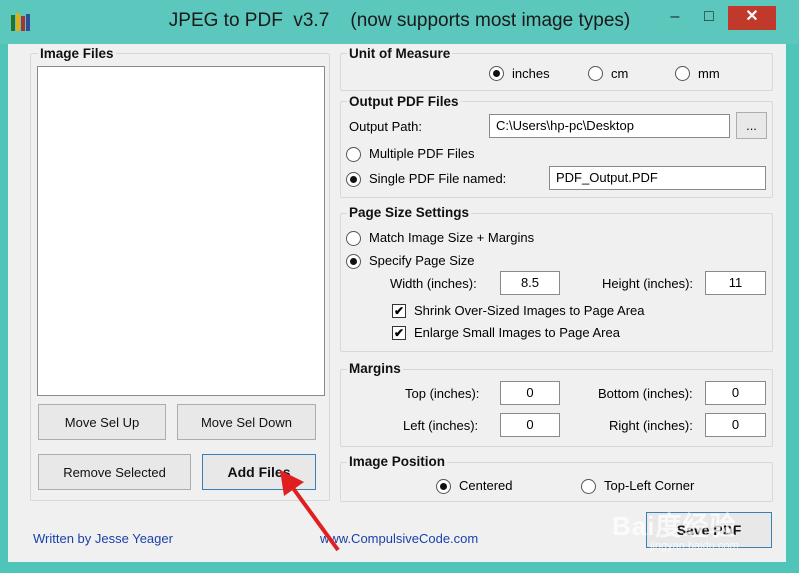 This screenshot has height=573, width=799. Describe the element at coordinates (409, 212) in the screenshot. I see `page-size-title: Page Size Settings` at that location.